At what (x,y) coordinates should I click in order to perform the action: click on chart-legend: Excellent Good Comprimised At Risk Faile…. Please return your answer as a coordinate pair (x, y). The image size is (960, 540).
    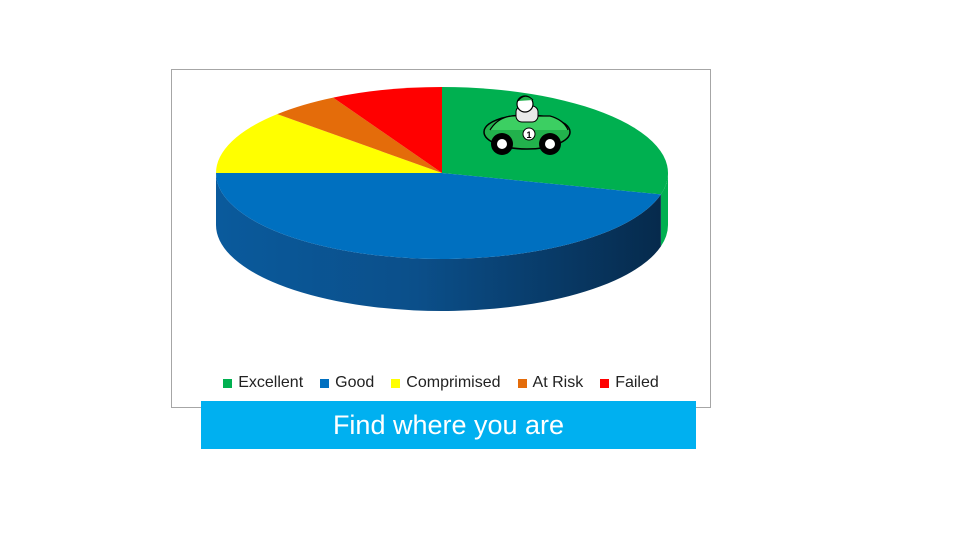
    Looking at the image, I should click on (441, 383).